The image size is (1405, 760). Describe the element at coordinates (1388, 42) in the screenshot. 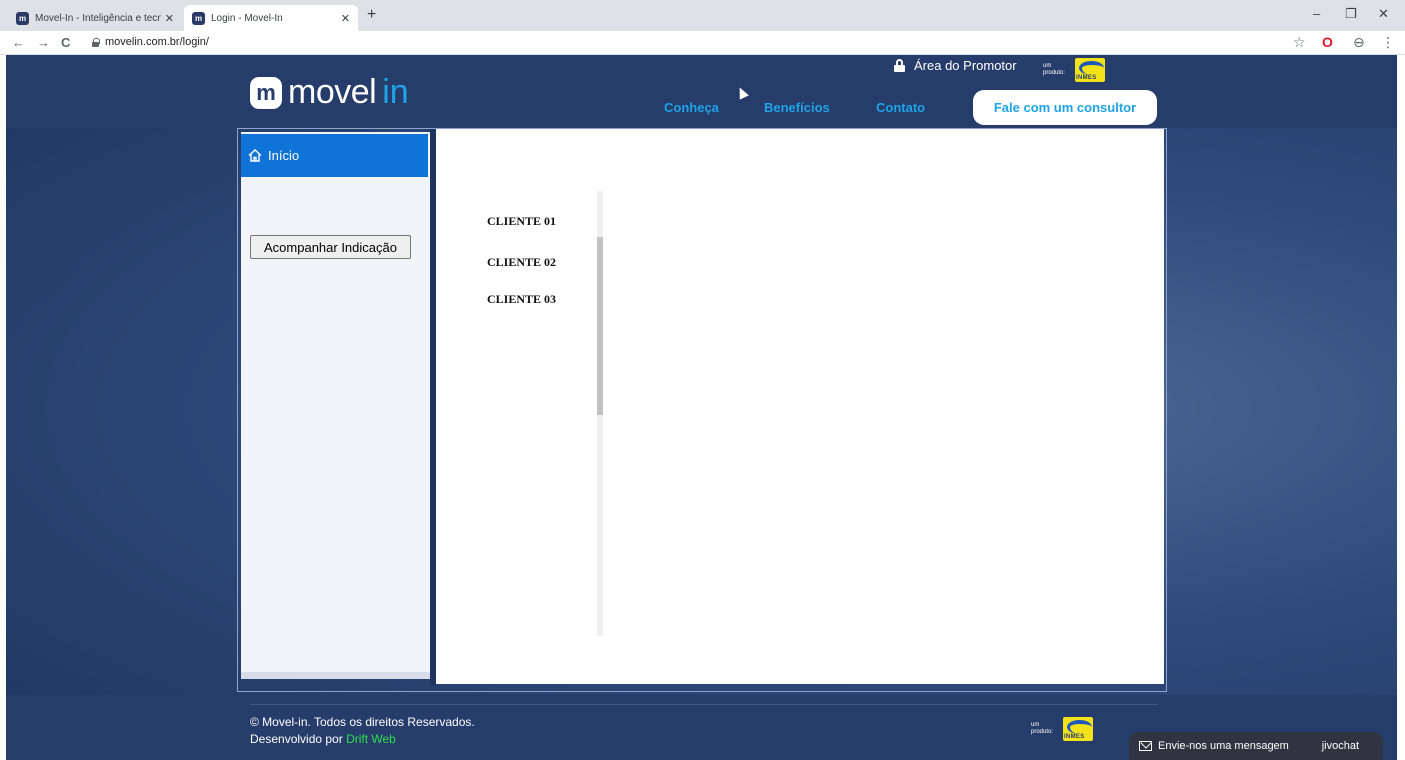

I see `browser-menu-icon: ⋮` at that location.